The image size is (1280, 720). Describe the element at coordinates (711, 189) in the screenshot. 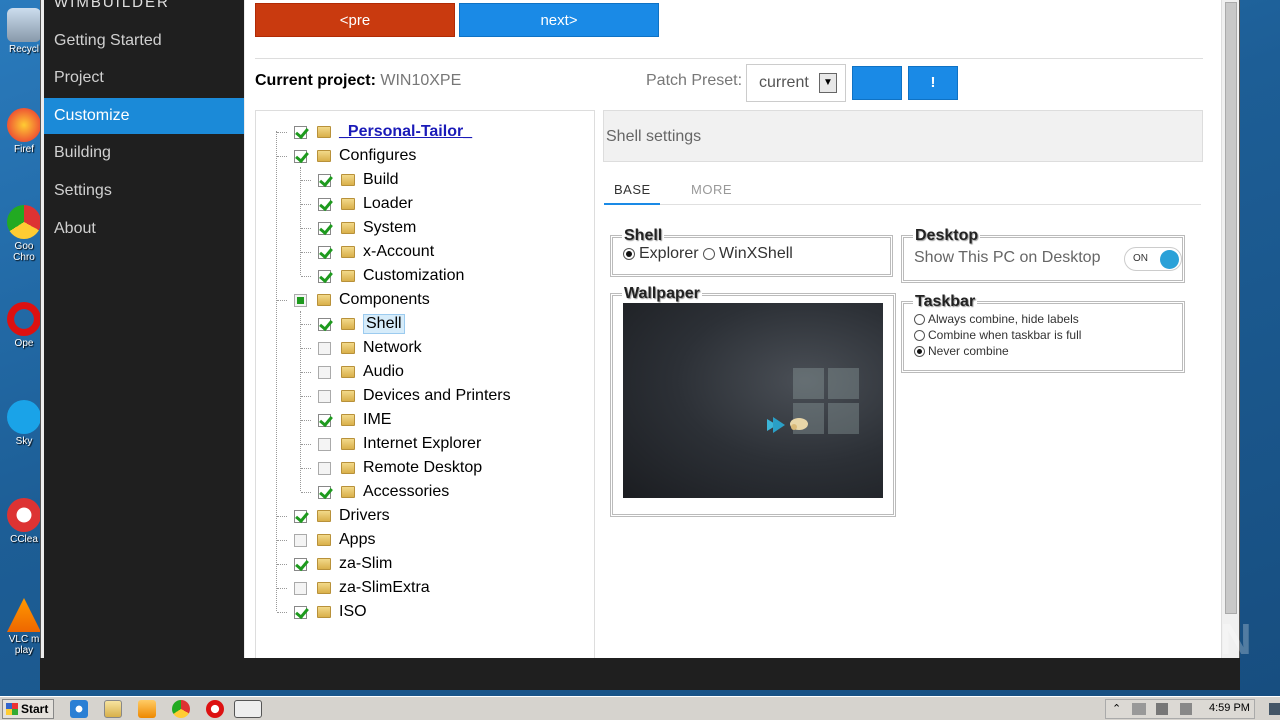

I see `tab-more: MORE` at that location.